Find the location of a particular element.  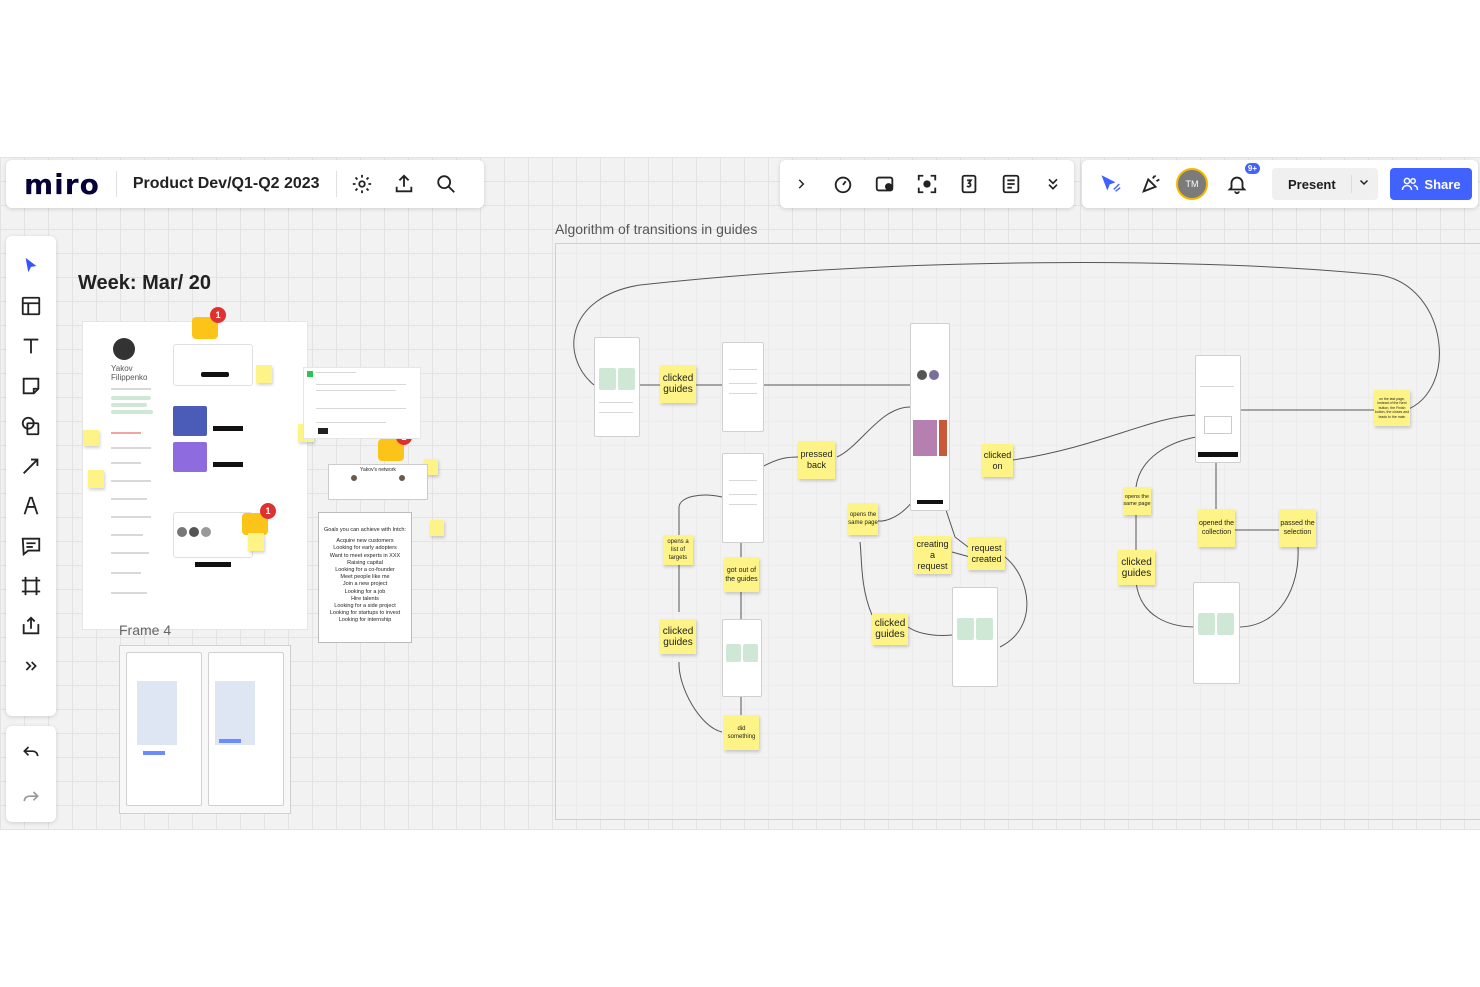

chevron-right-icon is located at coordinates (801, 184).